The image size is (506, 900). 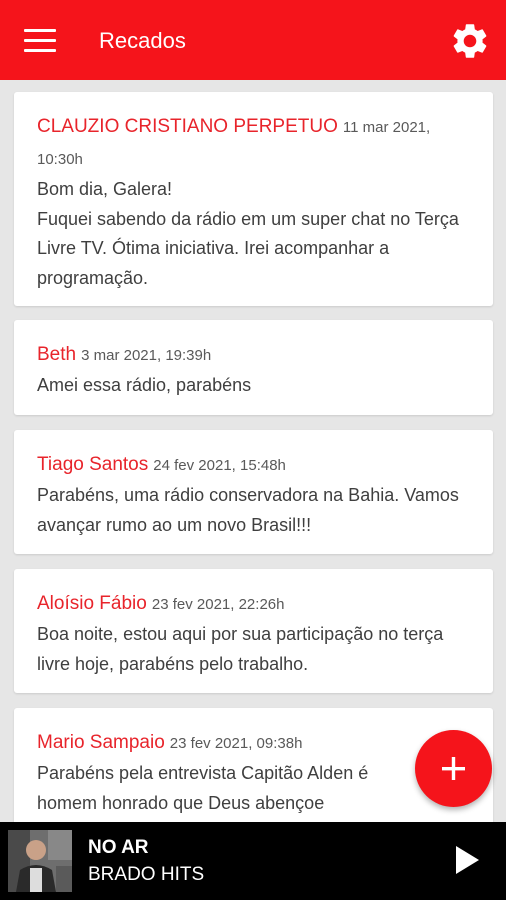 What do you see at coordinates (187, 126) in the screenshot?
I see `message-author: CLAUZIO CRISTIANO PERPETUO` at bounding box center [187, 126].